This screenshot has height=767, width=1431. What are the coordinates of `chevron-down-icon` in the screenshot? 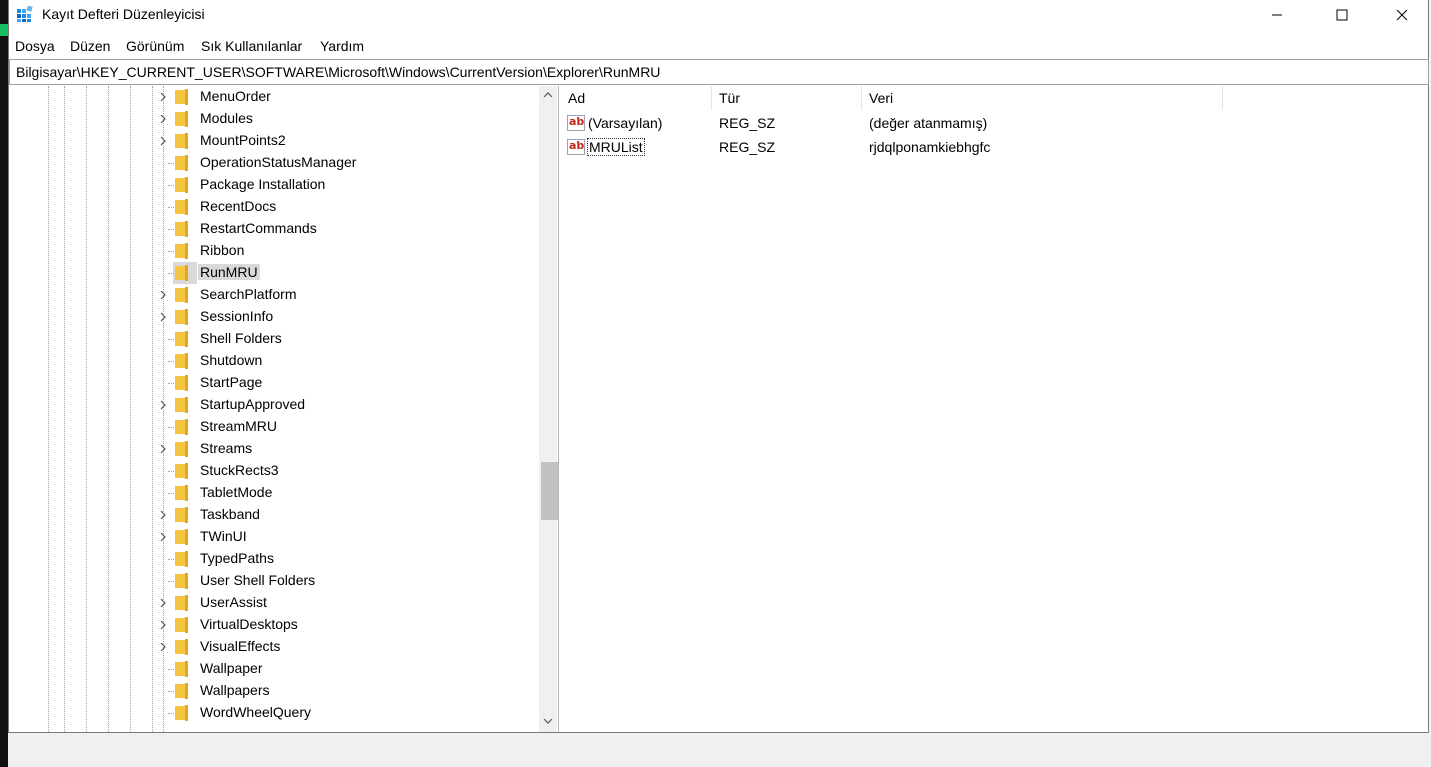 It's located at (548, 721).